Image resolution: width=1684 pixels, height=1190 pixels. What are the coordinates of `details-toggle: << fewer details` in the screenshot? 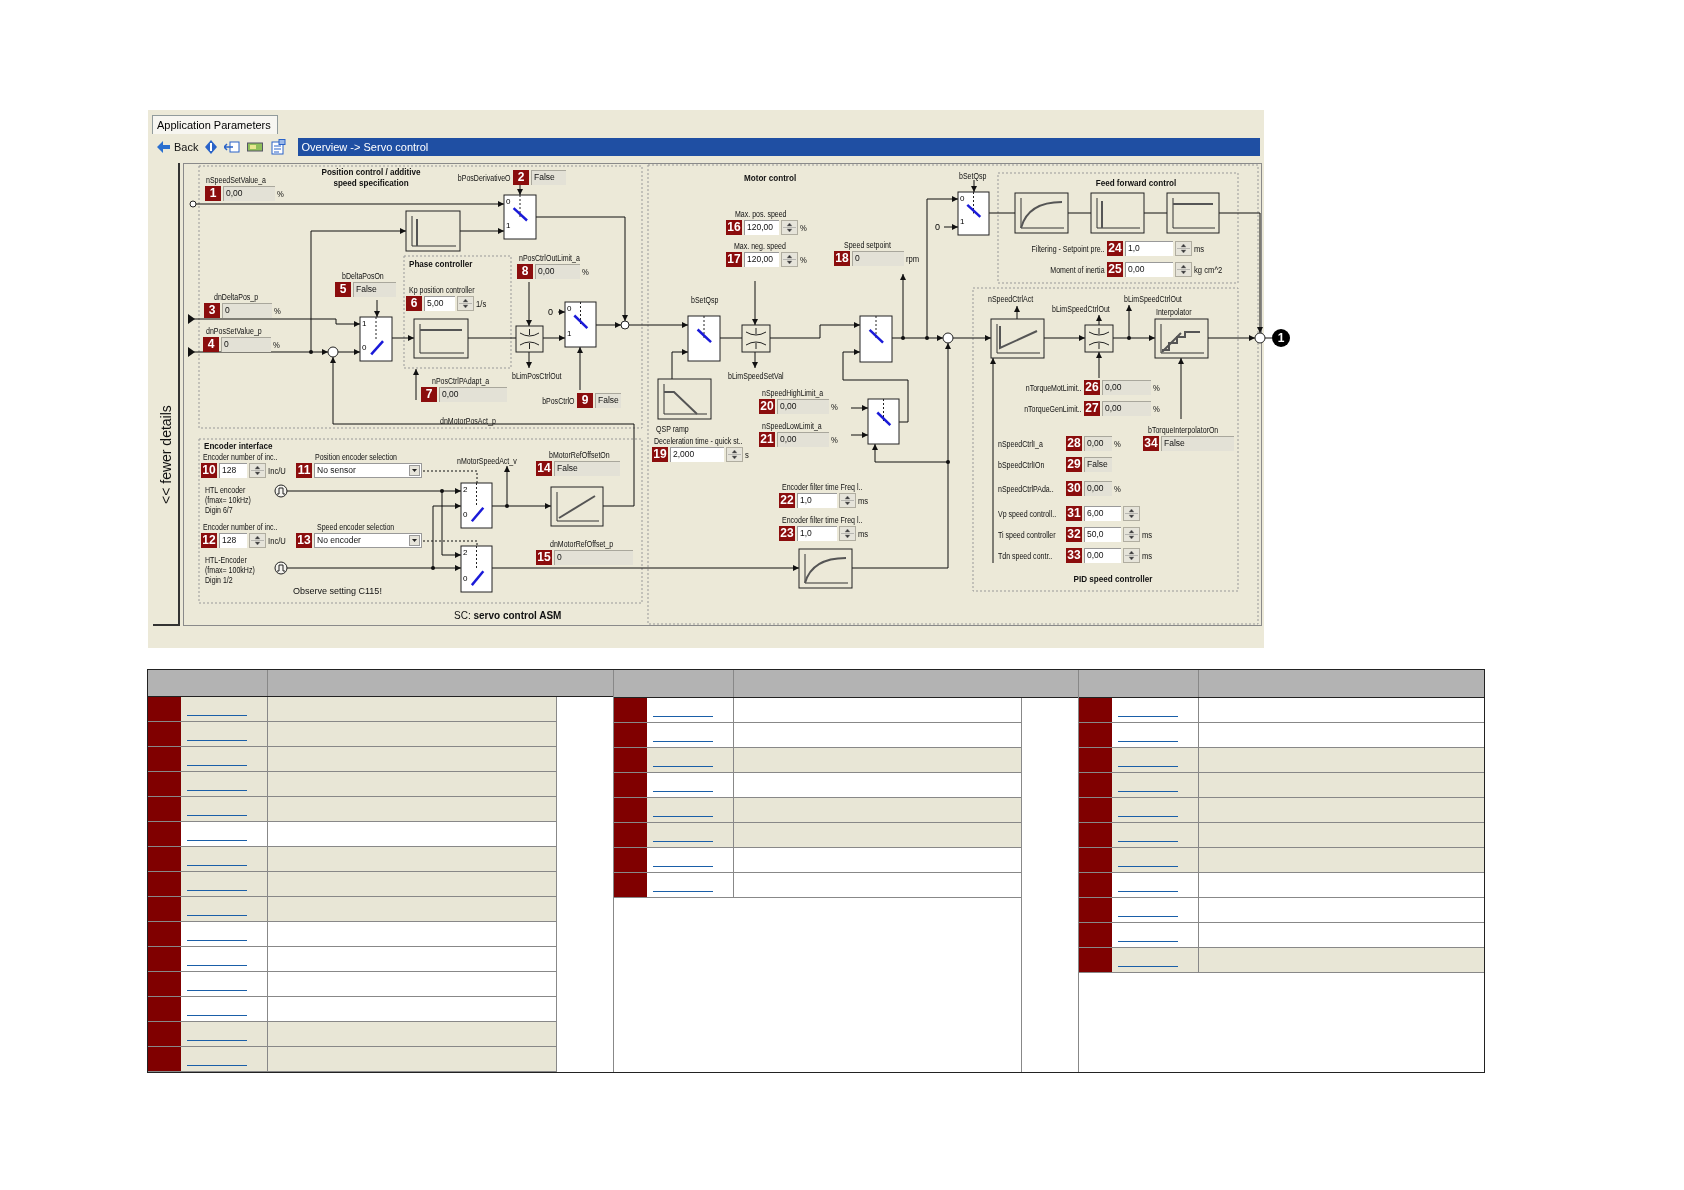 It's located at (166, 394).